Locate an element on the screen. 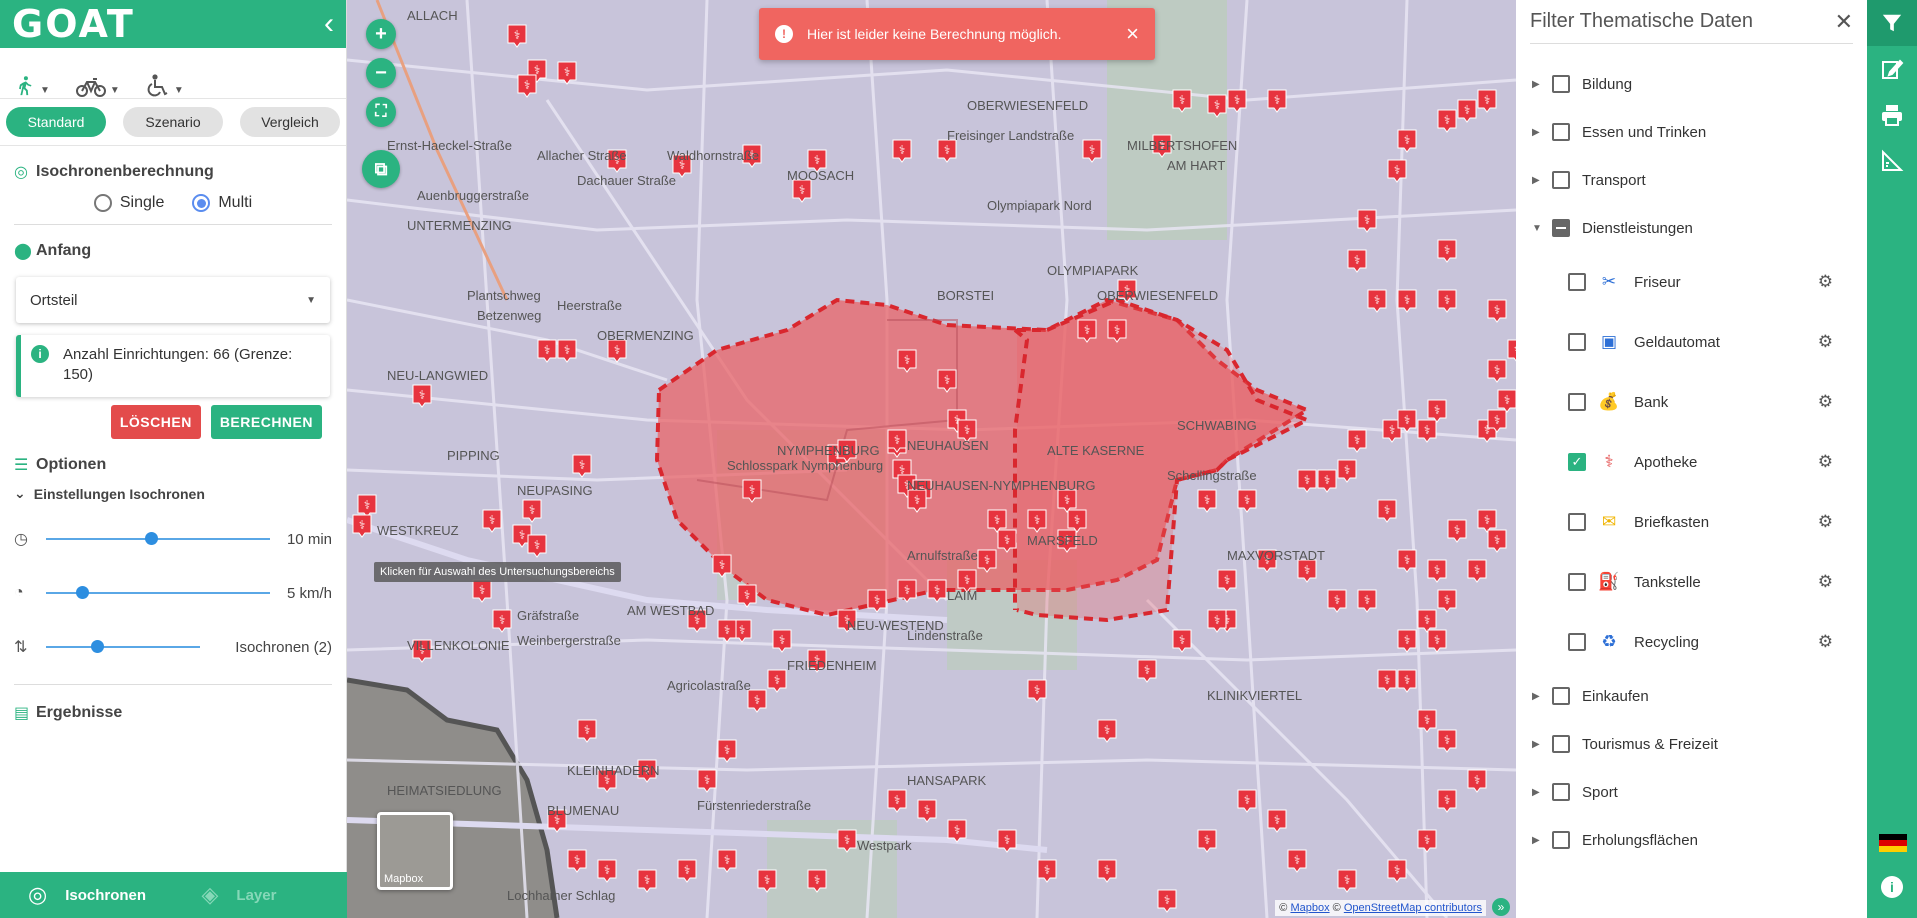 Image resolution: width=1917 pixels, height=918 pixels. basemap-switcher: Mapbox is located at coordinates (415, 851).